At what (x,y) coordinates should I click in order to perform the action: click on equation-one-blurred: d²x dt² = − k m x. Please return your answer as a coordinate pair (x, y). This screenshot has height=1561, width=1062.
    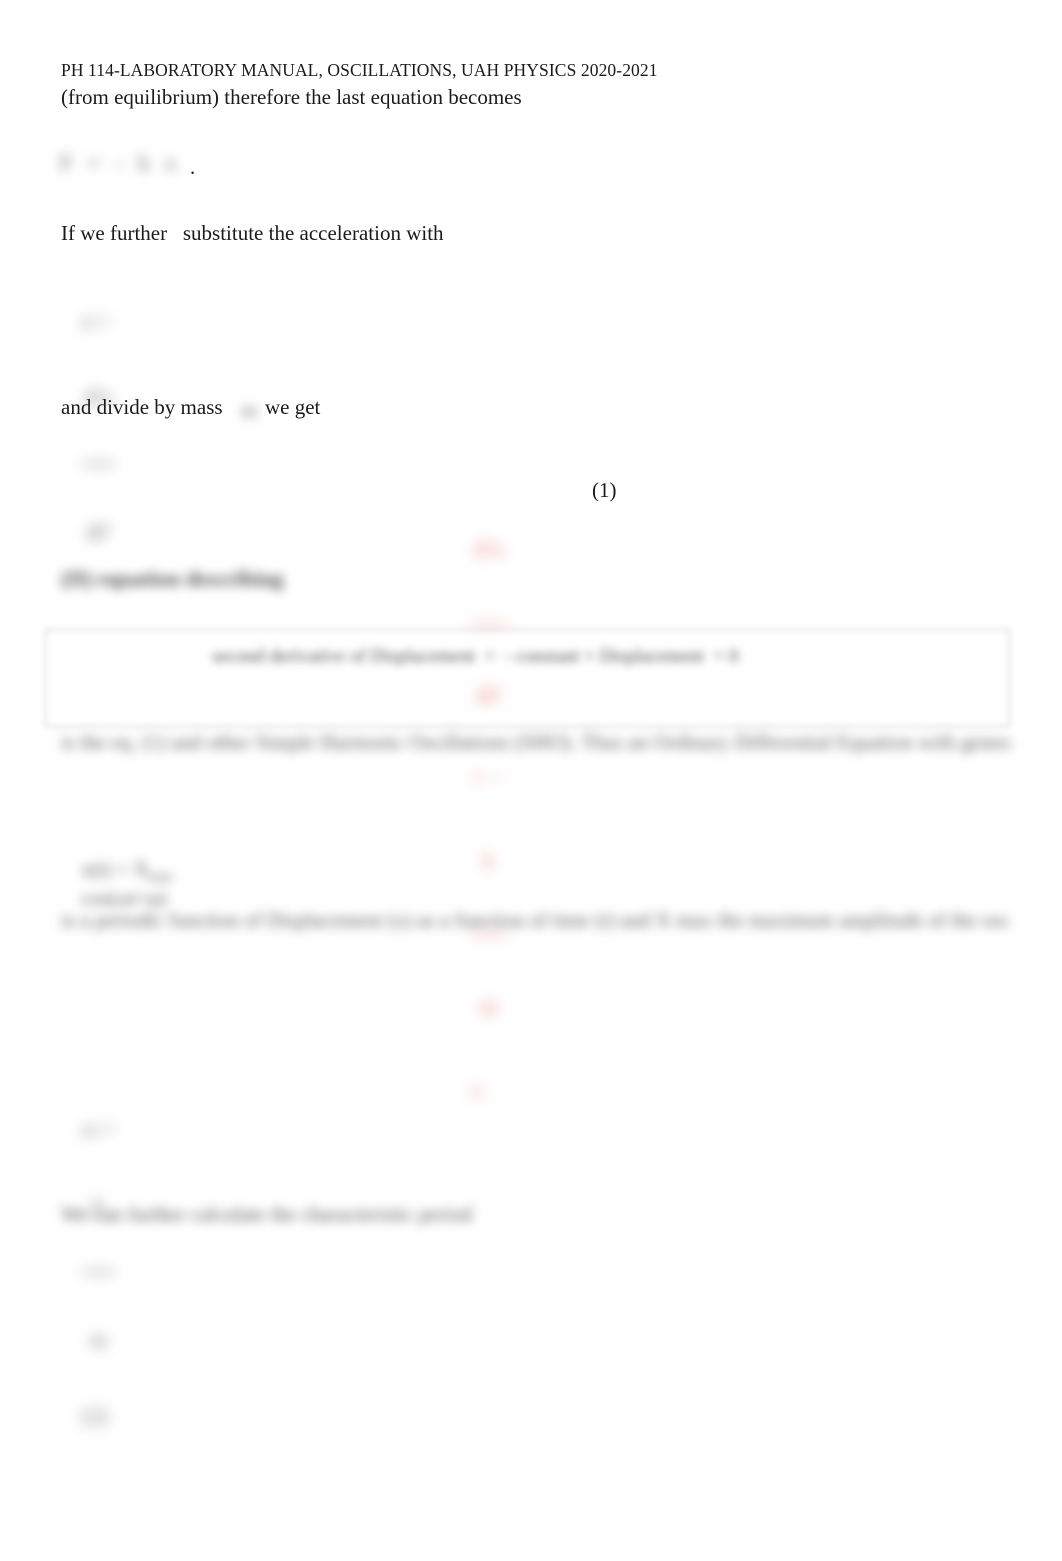
    Looking at the image, I should click on (477, 793).